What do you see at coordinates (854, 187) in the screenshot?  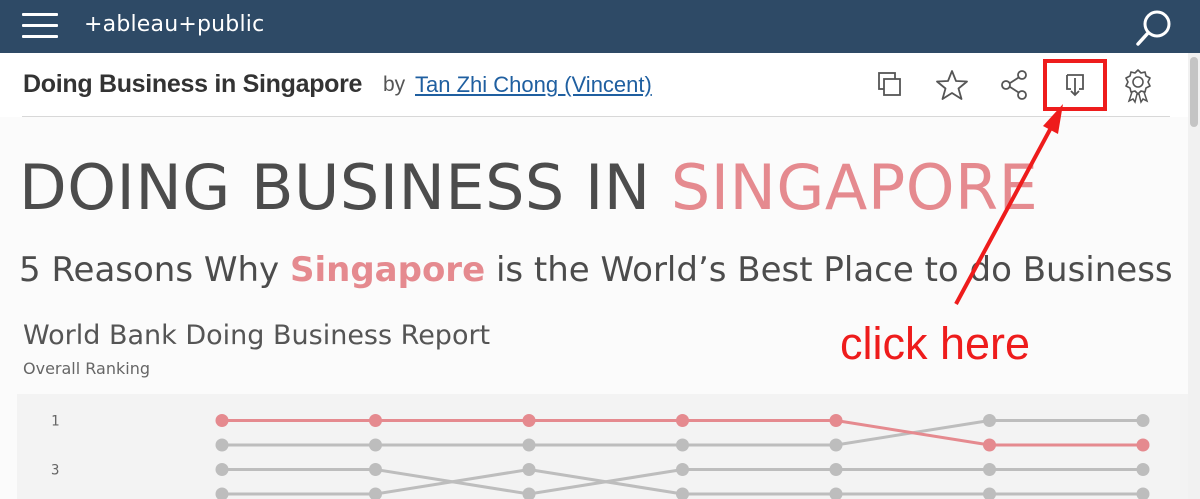 I see `heading-accent-text: SINGAPORE` at bounding box center [854, 187].